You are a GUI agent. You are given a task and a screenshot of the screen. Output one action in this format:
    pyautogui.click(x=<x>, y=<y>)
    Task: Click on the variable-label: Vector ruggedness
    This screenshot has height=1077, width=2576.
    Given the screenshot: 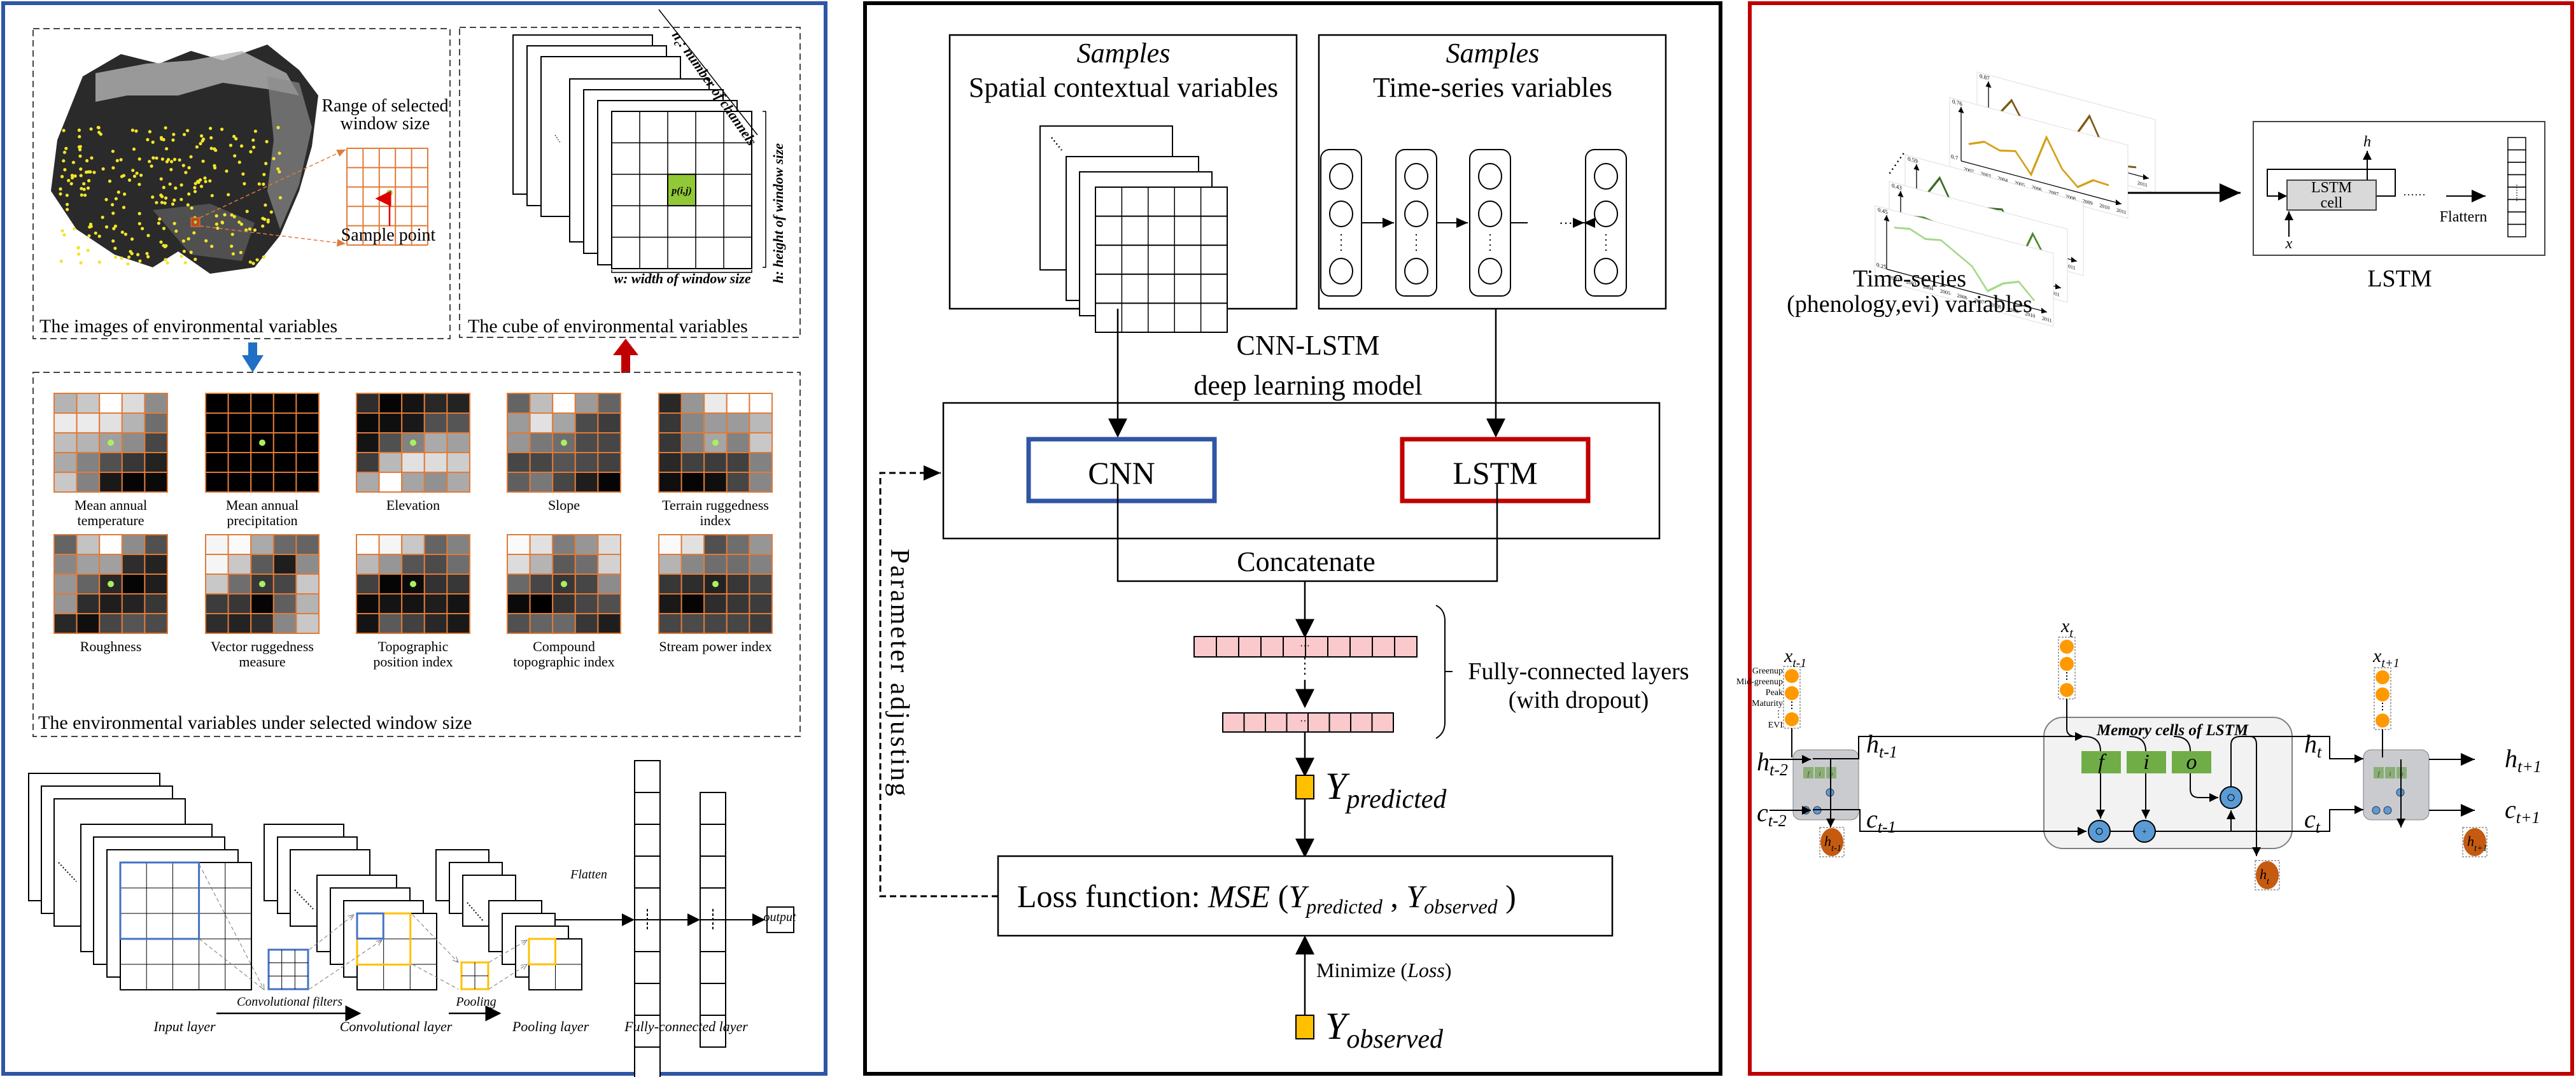 What is the action you would take?
    pyautogui.click(x=263, y=646)
    